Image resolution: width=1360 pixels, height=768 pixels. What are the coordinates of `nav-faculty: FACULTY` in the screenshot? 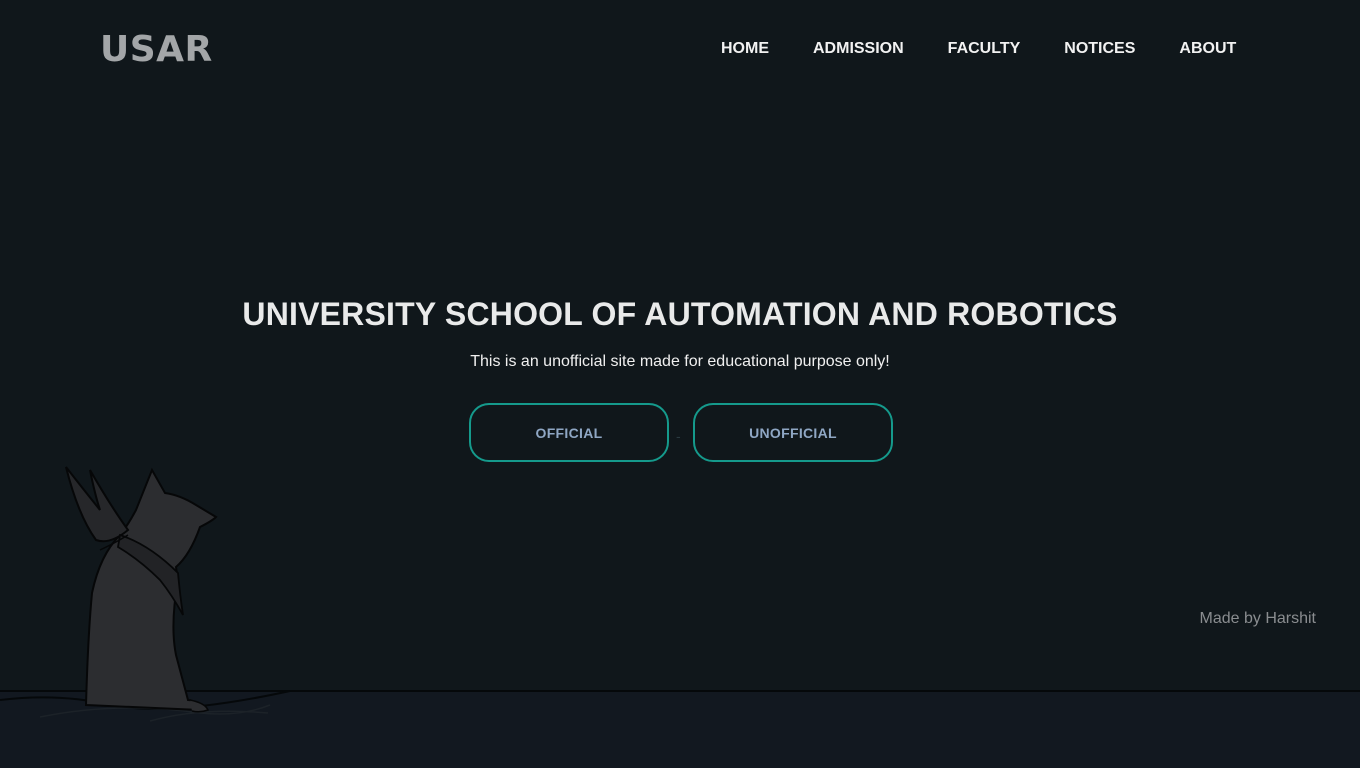 It's located at (984, 49).